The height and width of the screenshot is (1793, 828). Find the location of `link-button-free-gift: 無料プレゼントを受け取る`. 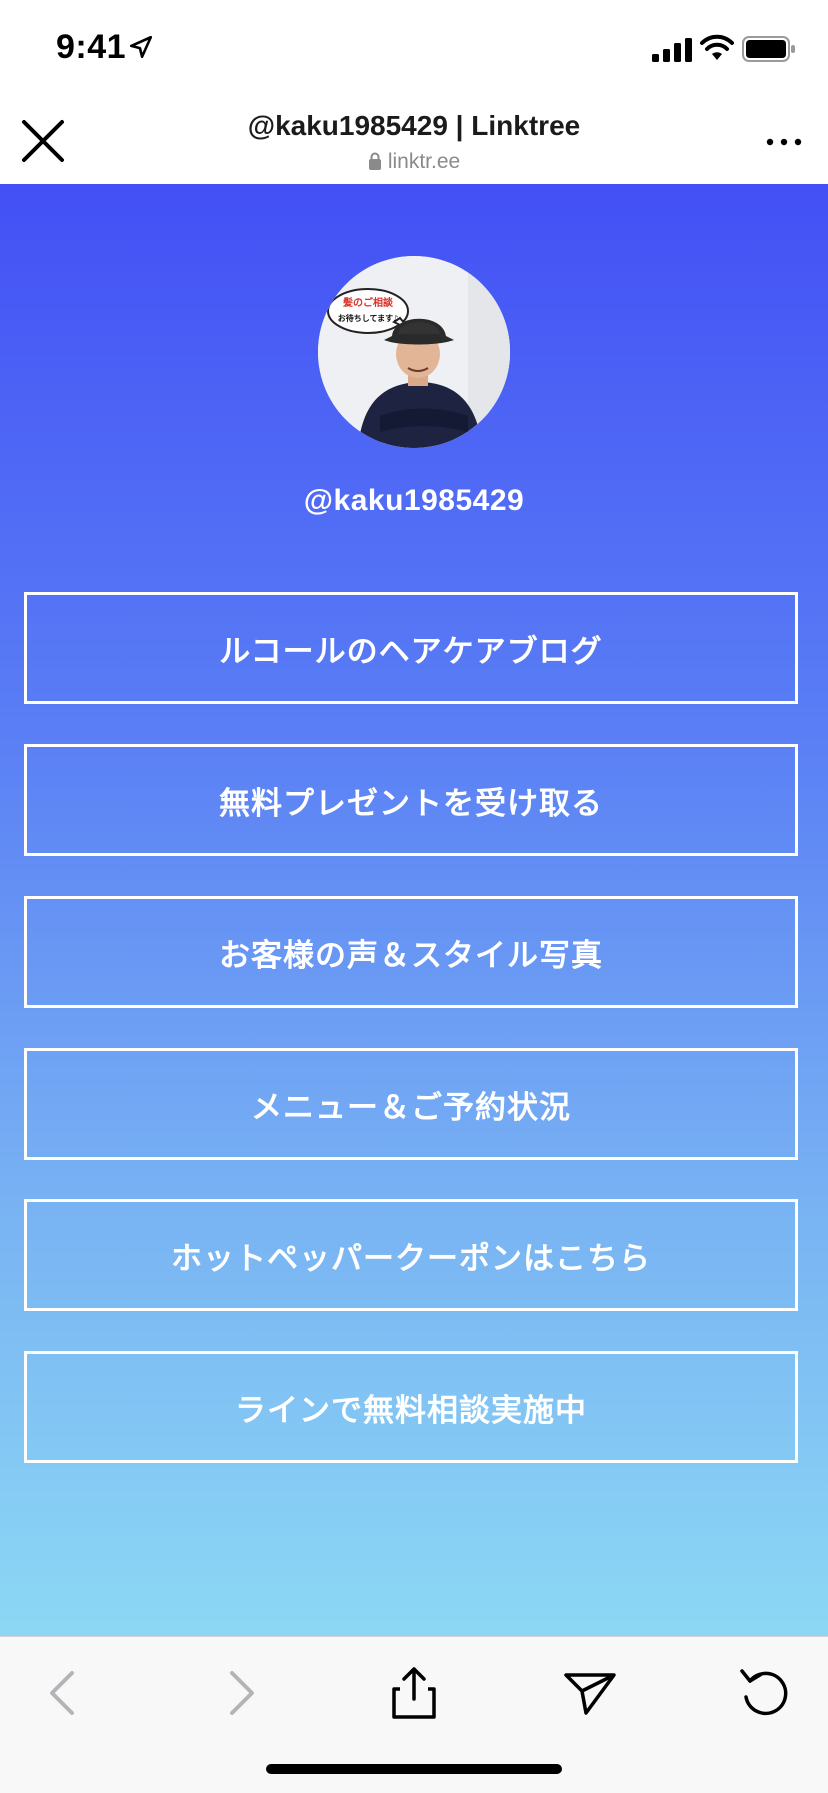

link-button-free-gift: 無料プレゼントを受け取る is located at coordinates (411, 800).